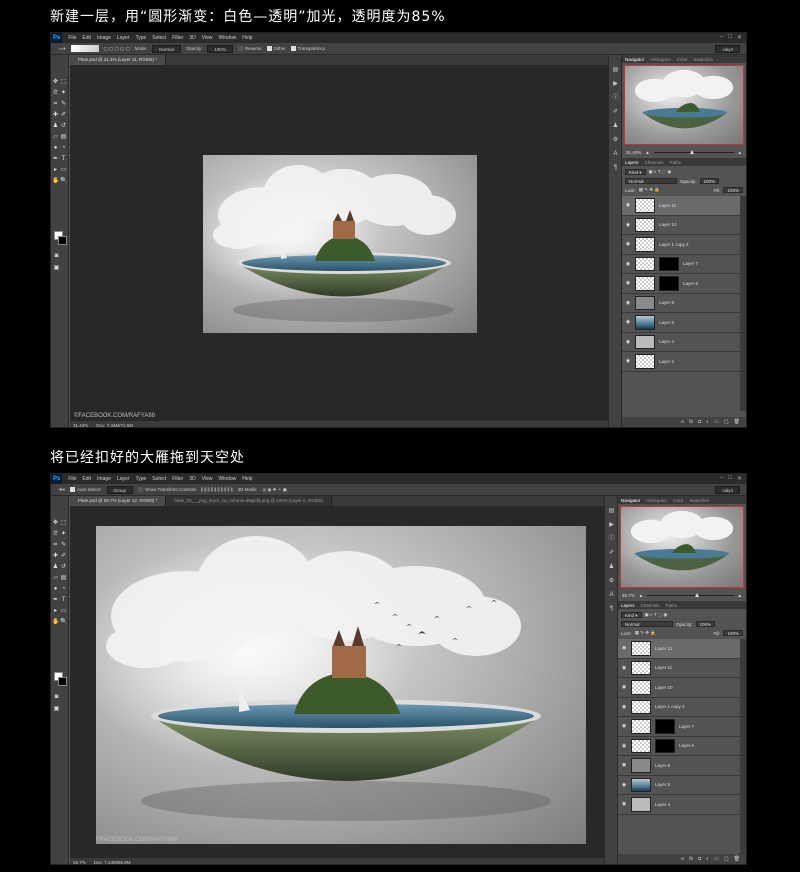  I want to click on zoom-level: 55.7%, so click(79, 862).